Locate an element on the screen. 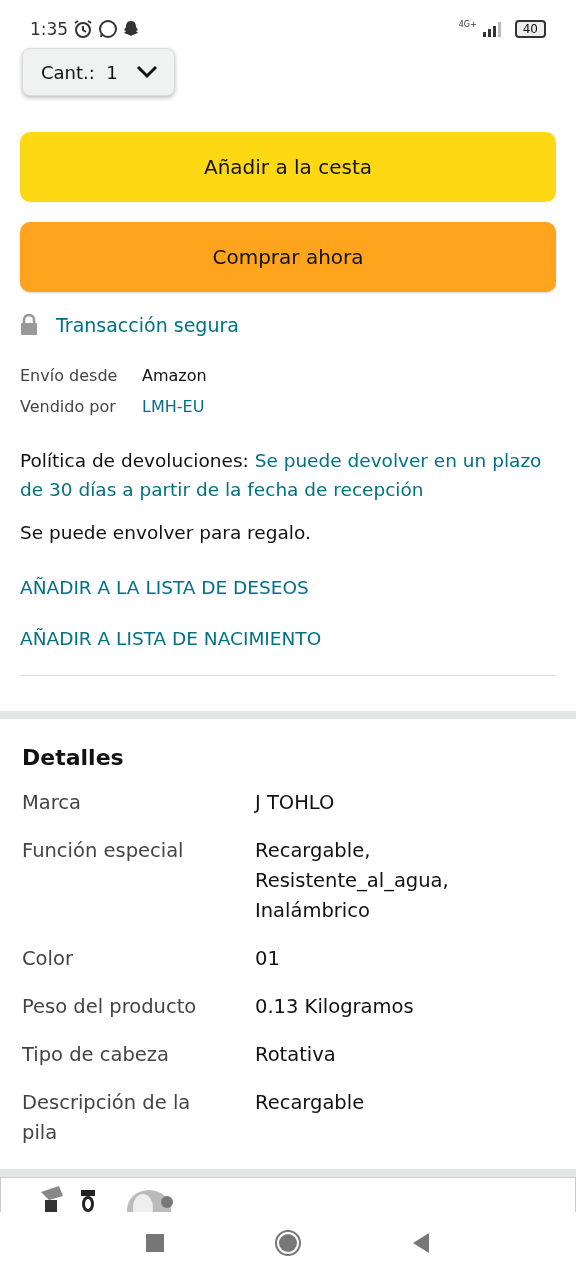 Image resolution: width=576 pixels, height=1280 pixels. back-icon is located at coordinates (421, 1243).